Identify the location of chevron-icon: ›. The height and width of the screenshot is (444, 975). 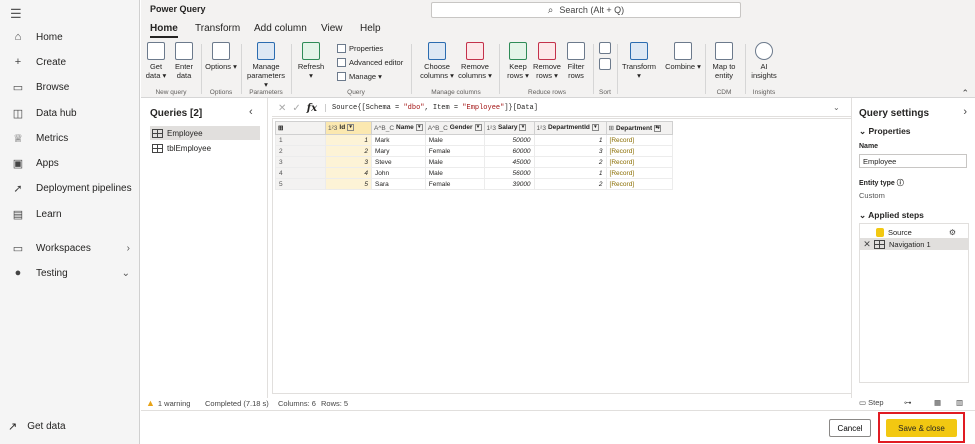
(128, 248).